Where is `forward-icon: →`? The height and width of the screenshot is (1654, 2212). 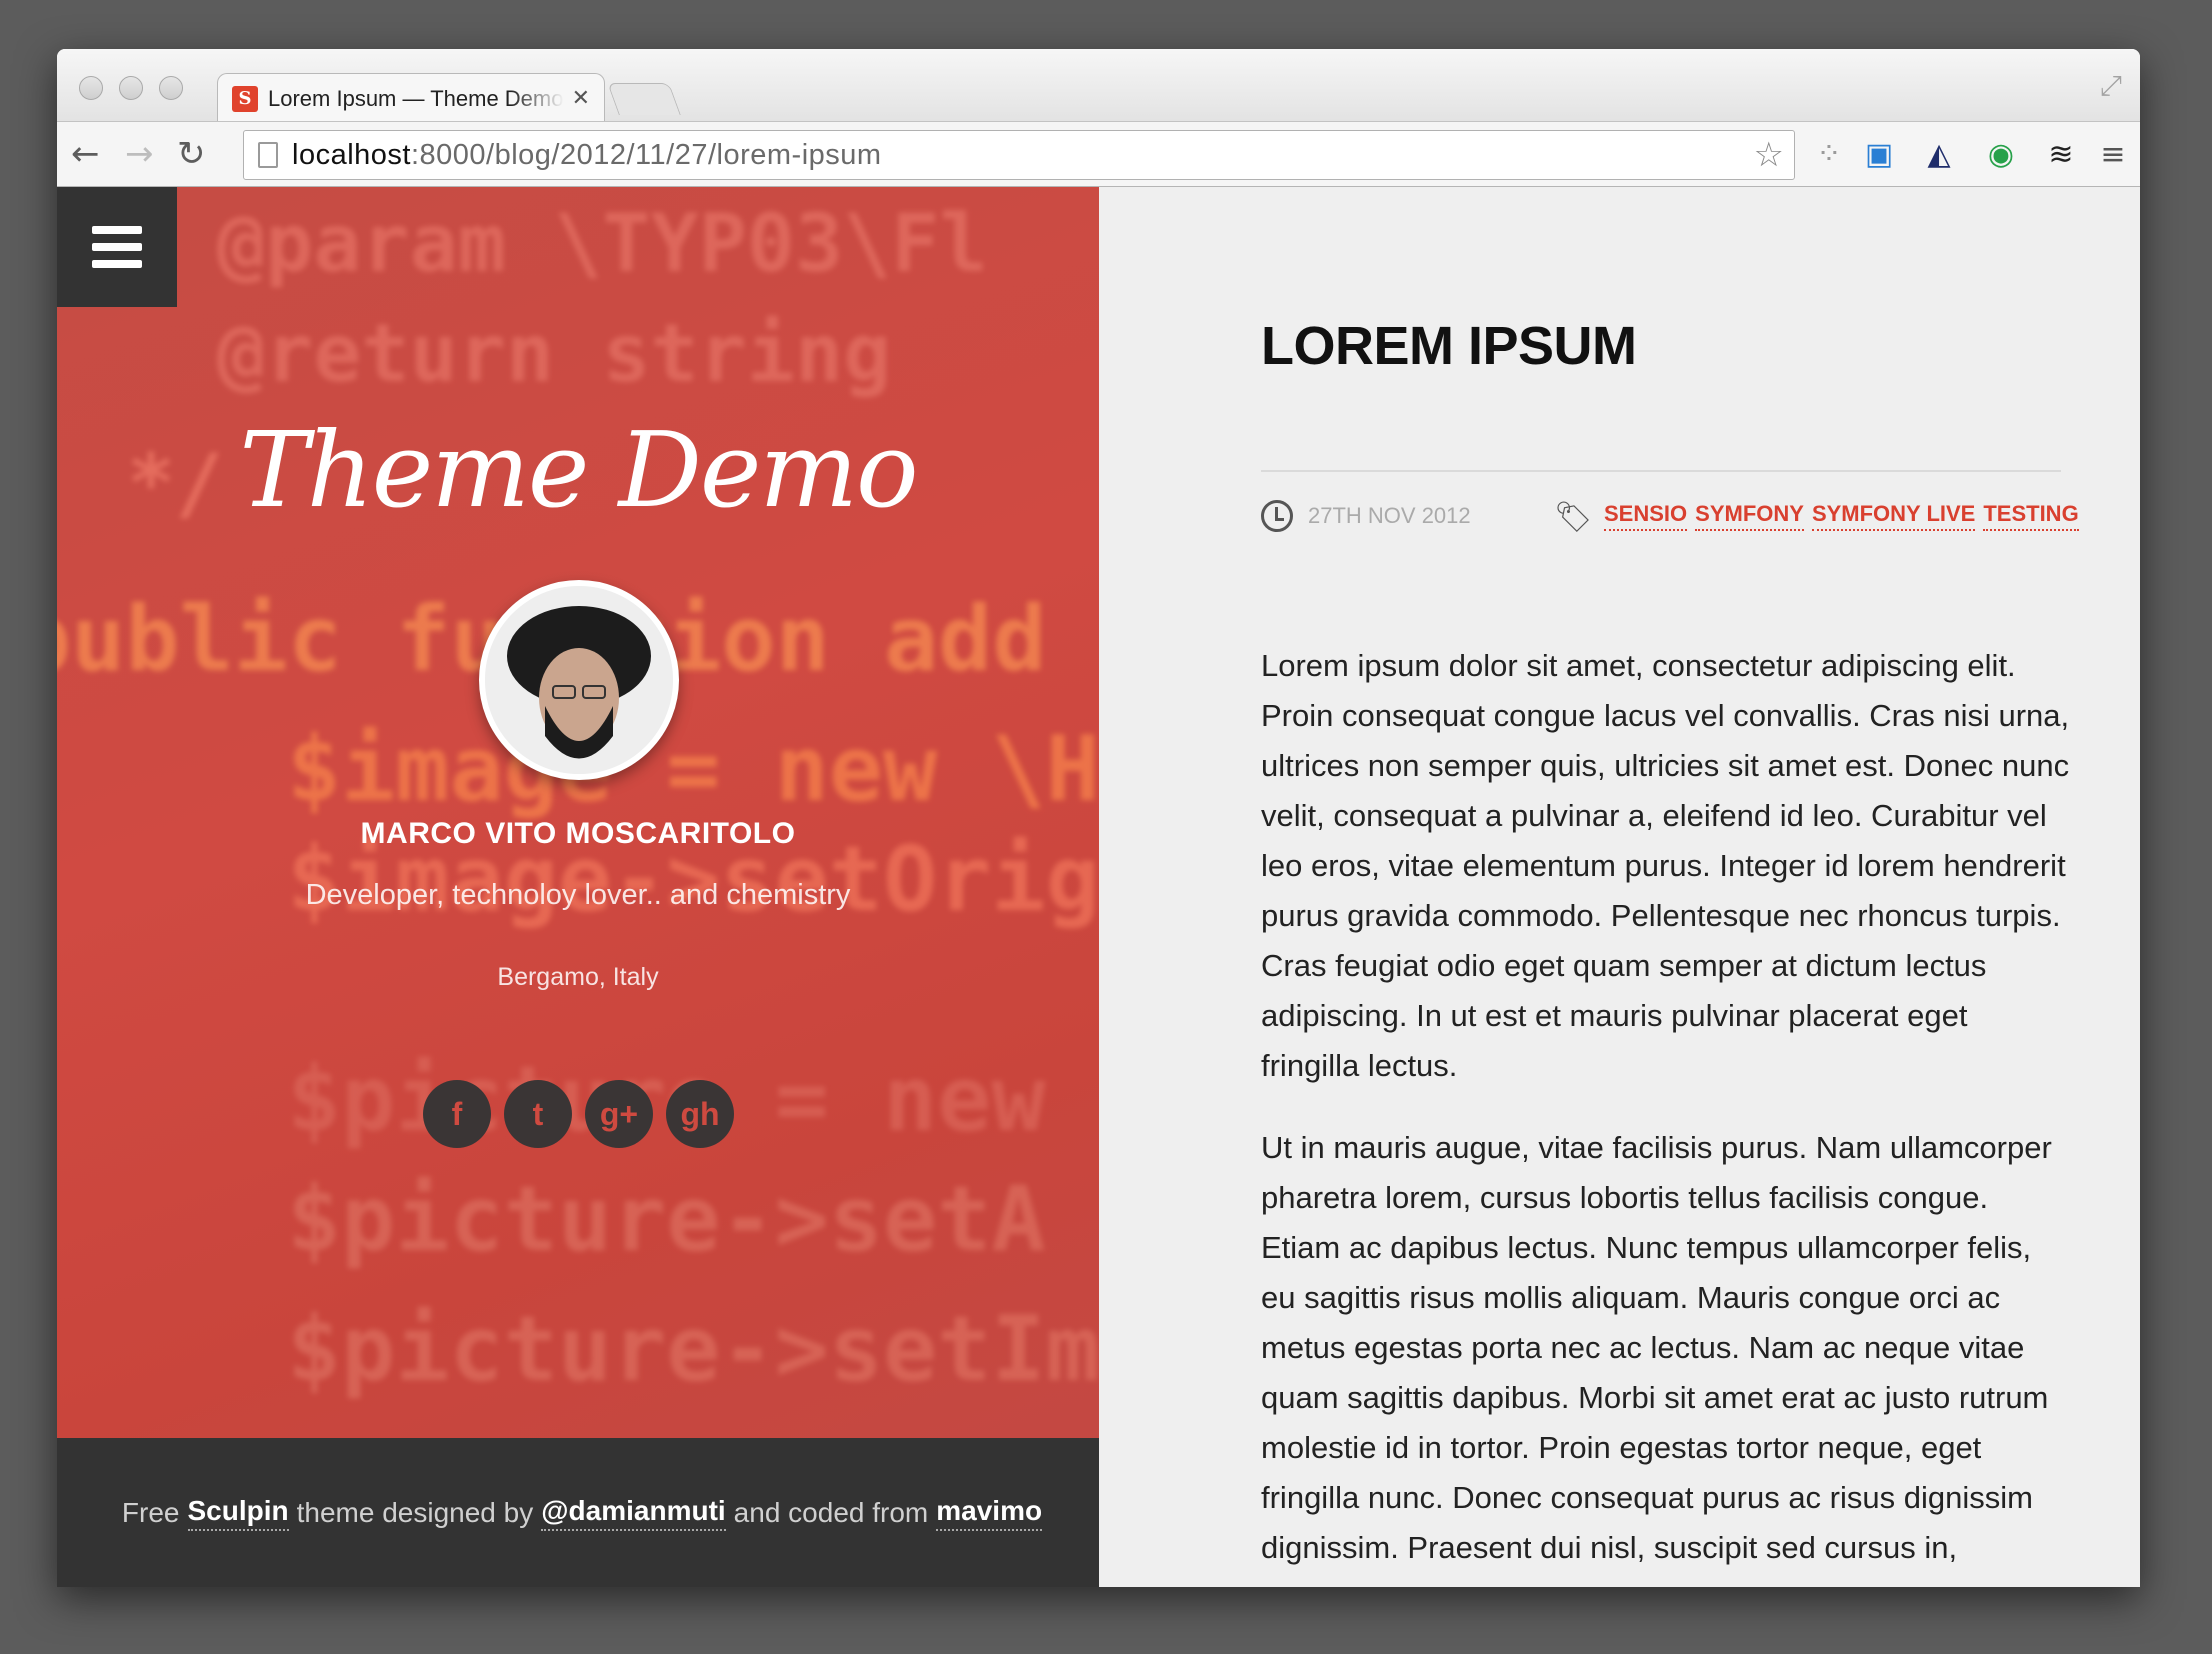 forward-icon: → is located at coordinates (139, 154).